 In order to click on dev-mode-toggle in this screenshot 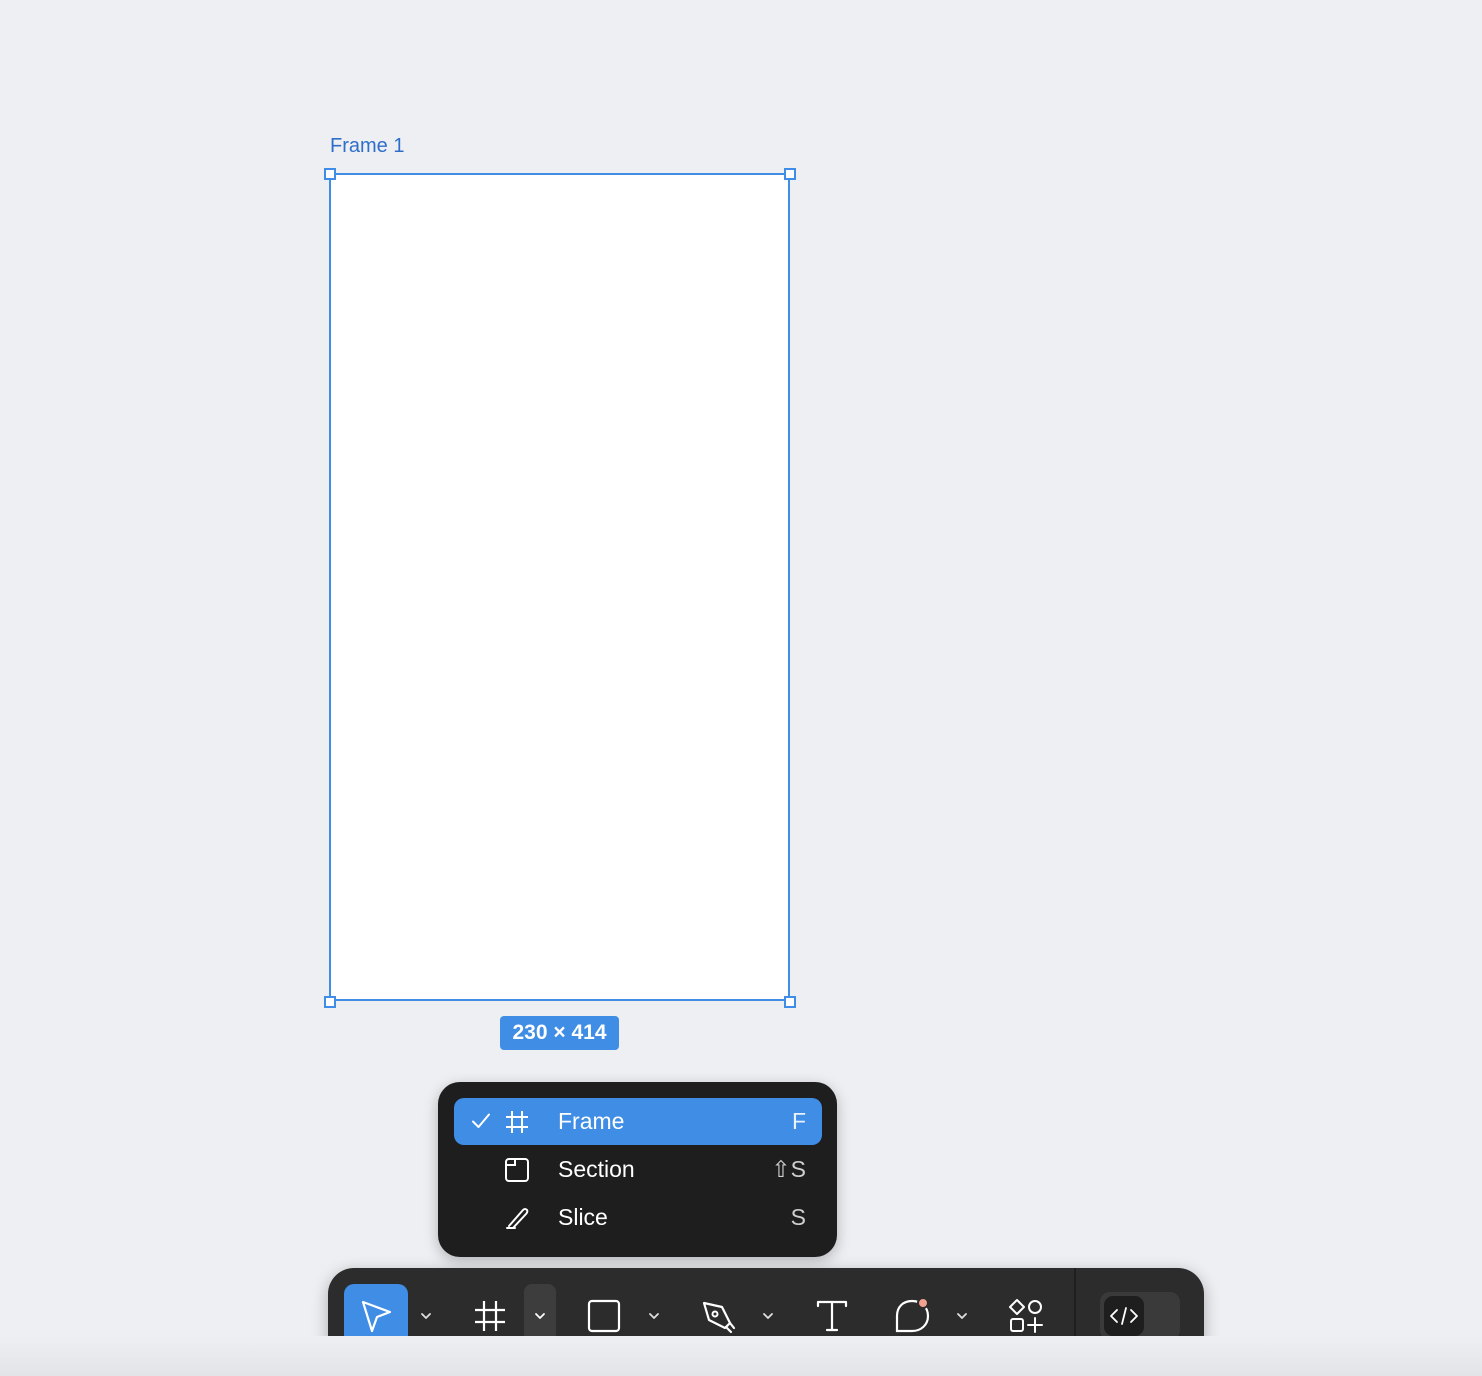, I will do `click(1140, 1316)`.